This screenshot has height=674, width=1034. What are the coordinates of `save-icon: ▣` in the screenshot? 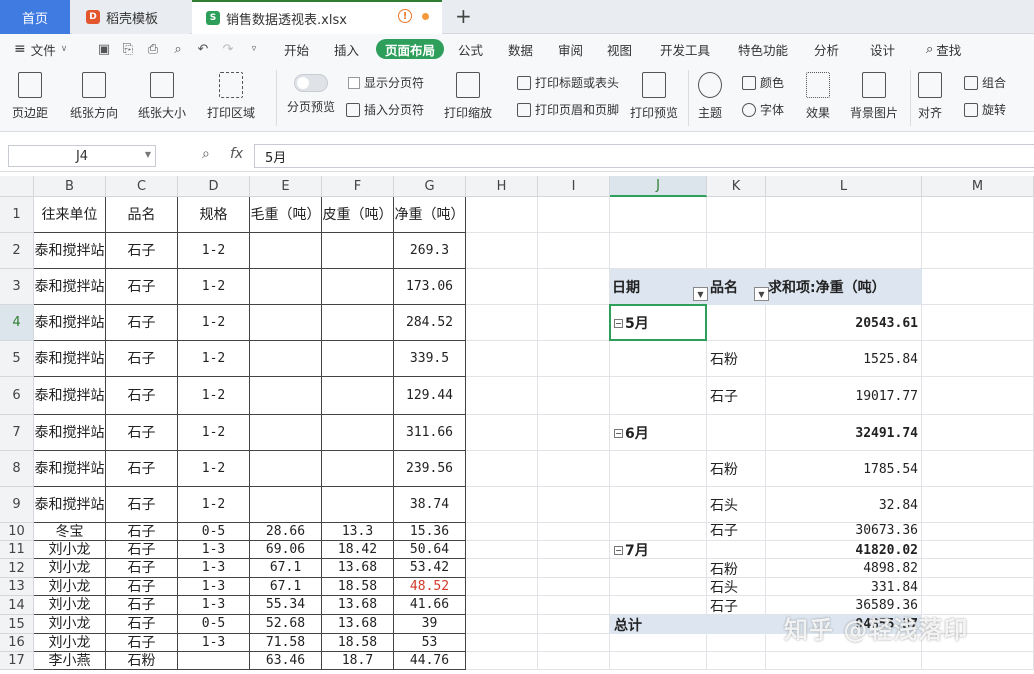 It's located at (104, 49).